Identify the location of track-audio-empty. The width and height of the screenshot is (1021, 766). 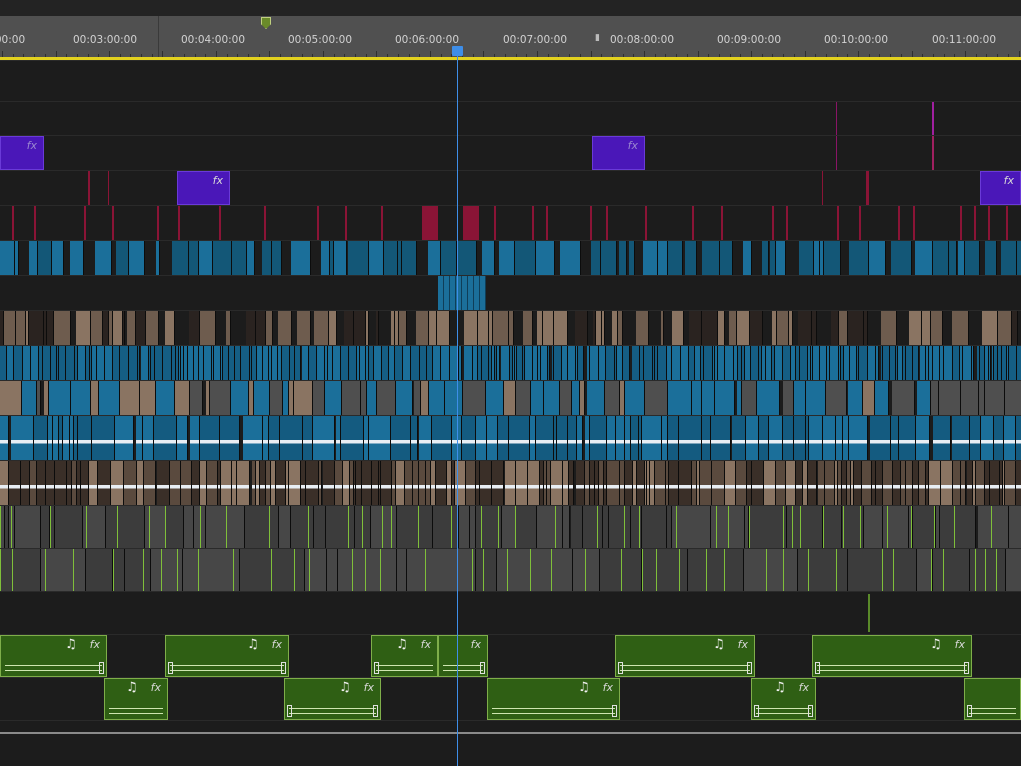
(510, 743).